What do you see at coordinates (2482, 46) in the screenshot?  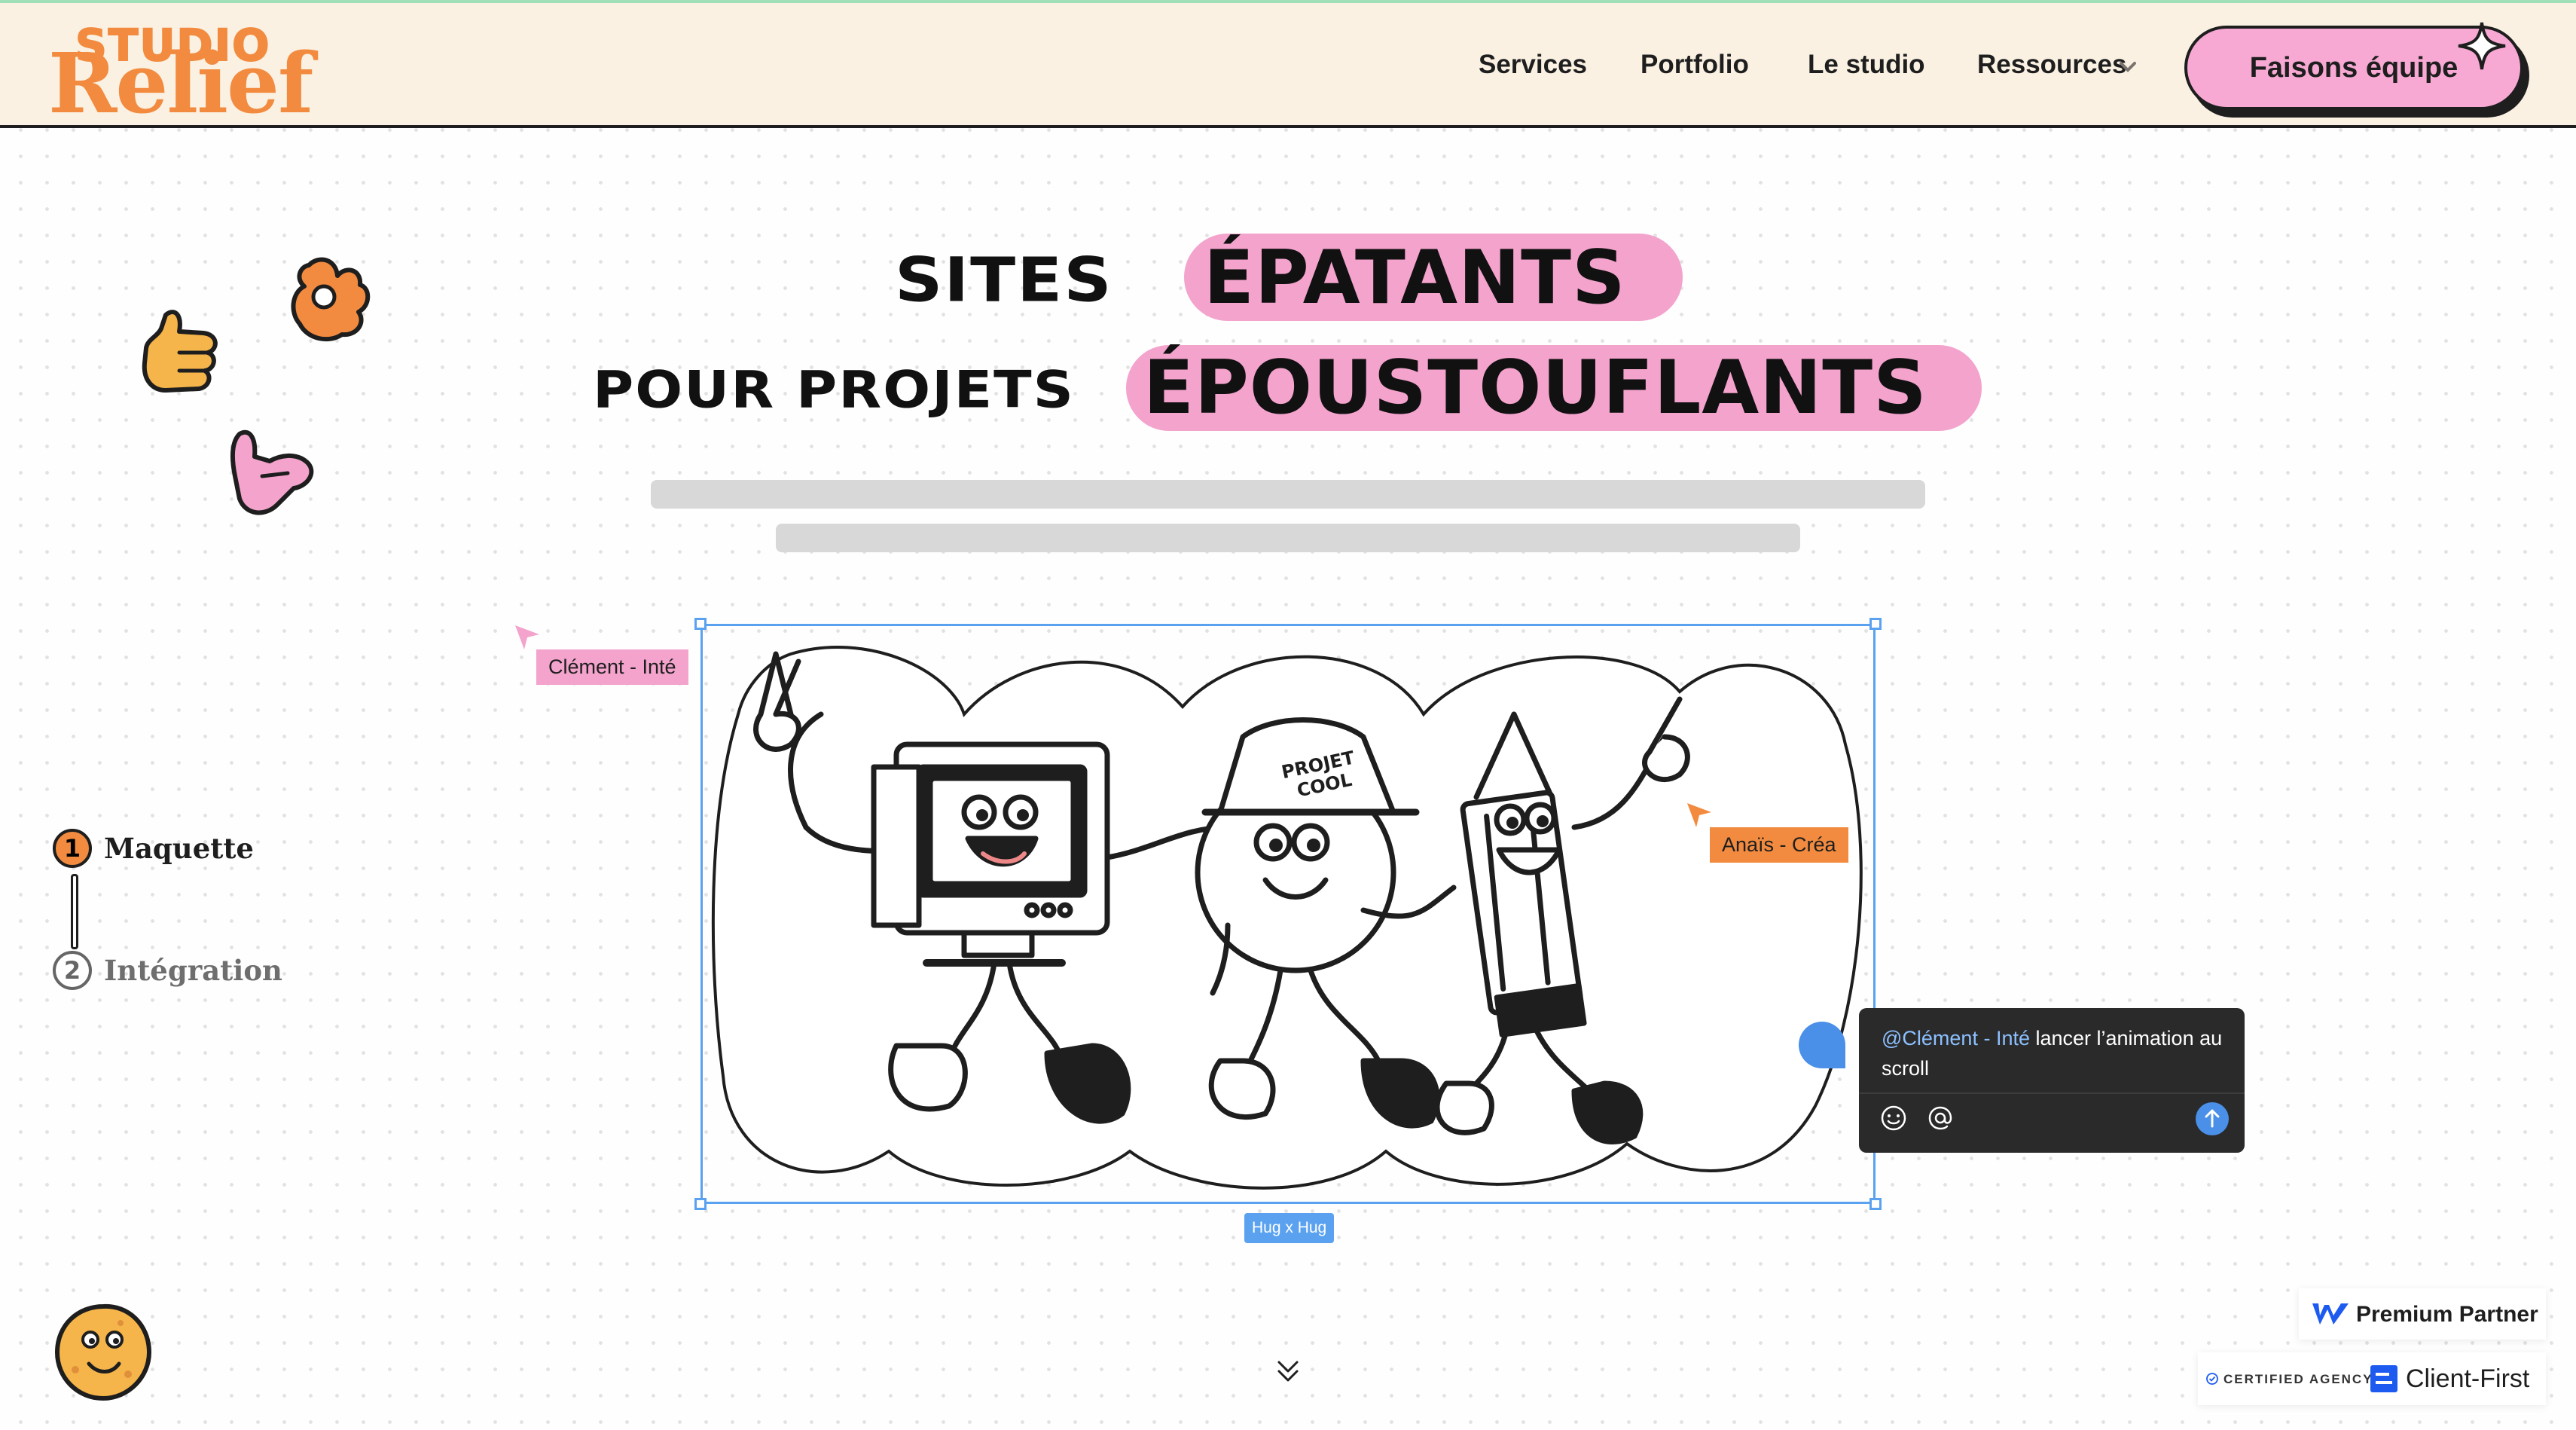 I see `sparkle-icon` at bounding box center [2482, 46].